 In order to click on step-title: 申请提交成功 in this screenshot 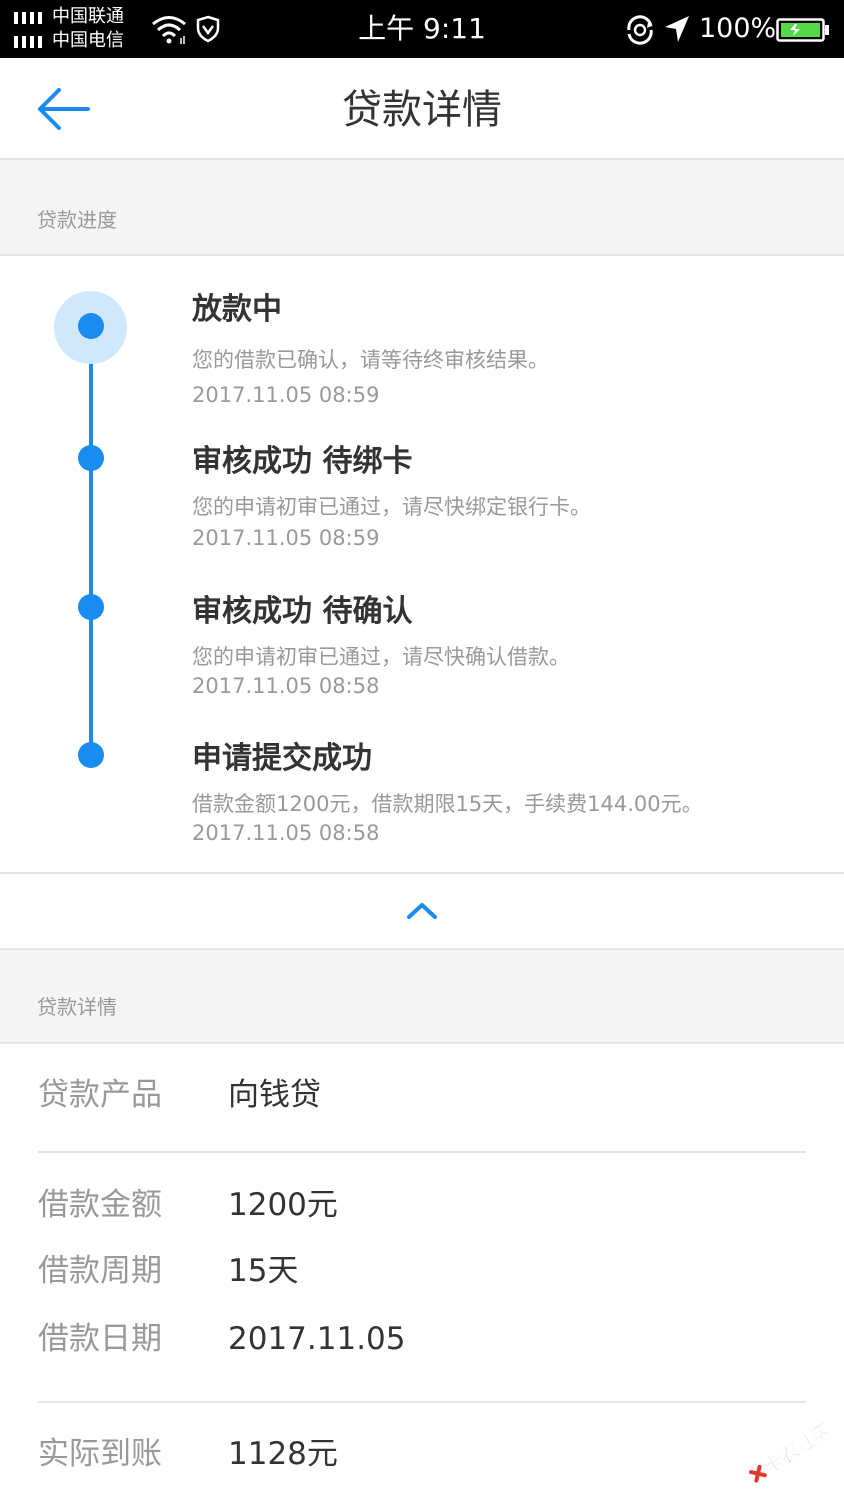, I will do `click(282, 758)`.